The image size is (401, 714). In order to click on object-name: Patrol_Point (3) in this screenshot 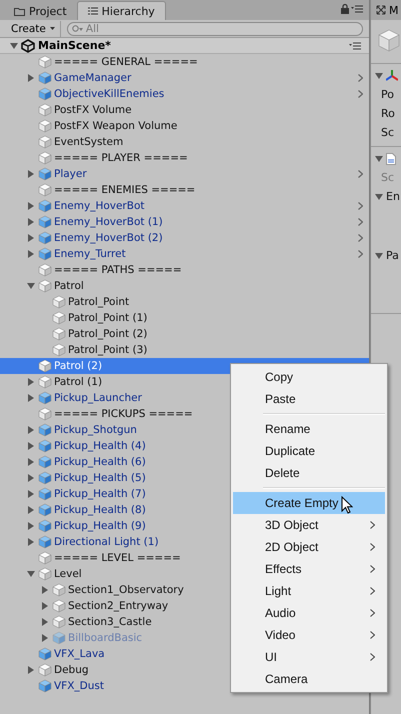, I will do `click(108, 350)`.